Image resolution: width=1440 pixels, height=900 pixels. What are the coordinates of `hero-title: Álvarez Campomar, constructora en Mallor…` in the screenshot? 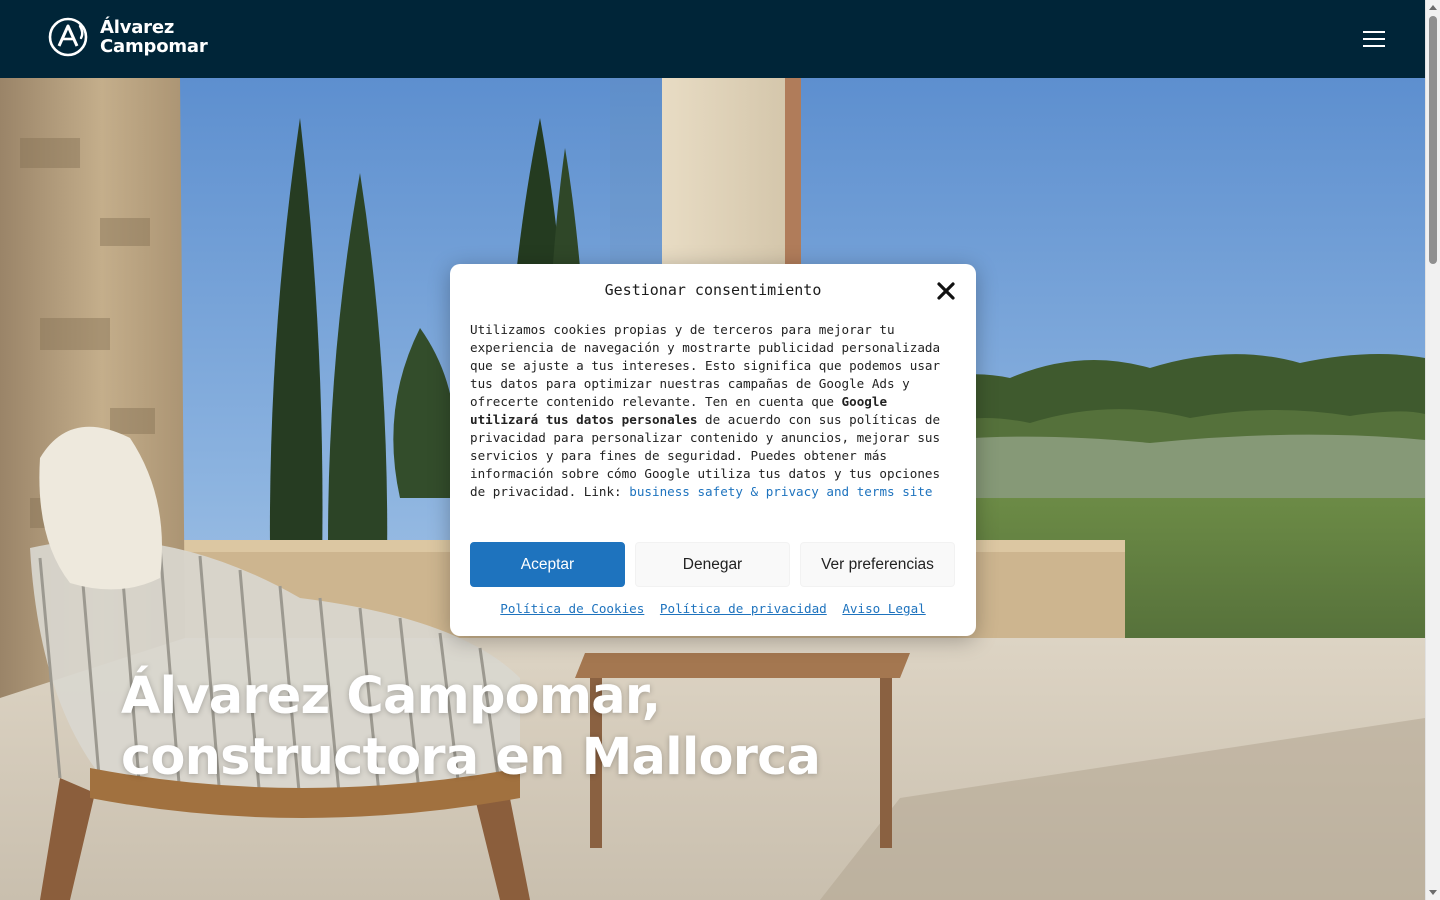 It's located at (471, 727).